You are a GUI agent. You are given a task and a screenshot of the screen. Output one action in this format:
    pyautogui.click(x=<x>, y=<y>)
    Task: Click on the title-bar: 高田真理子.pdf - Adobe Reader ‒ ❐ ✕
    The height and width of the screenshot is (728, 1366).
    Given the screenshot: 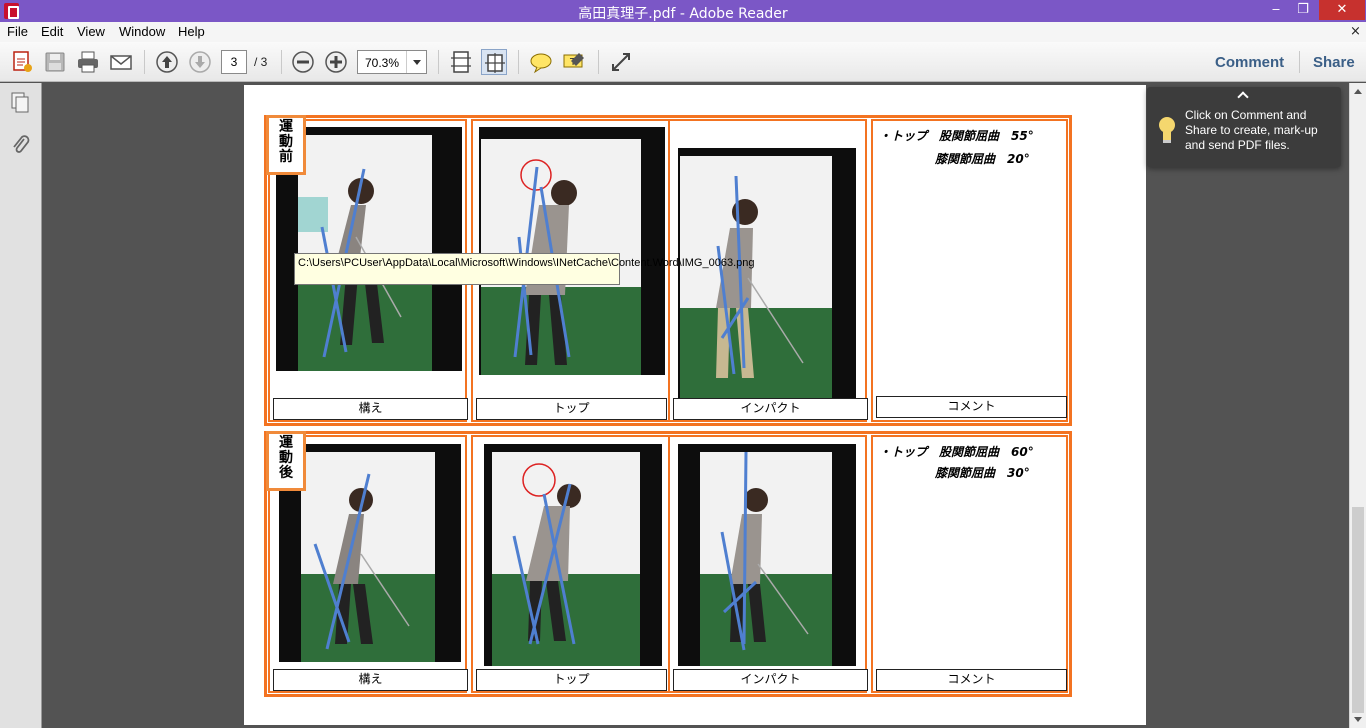 What is the action you would take?
    pyautogui.click(x=683, y=11)
    